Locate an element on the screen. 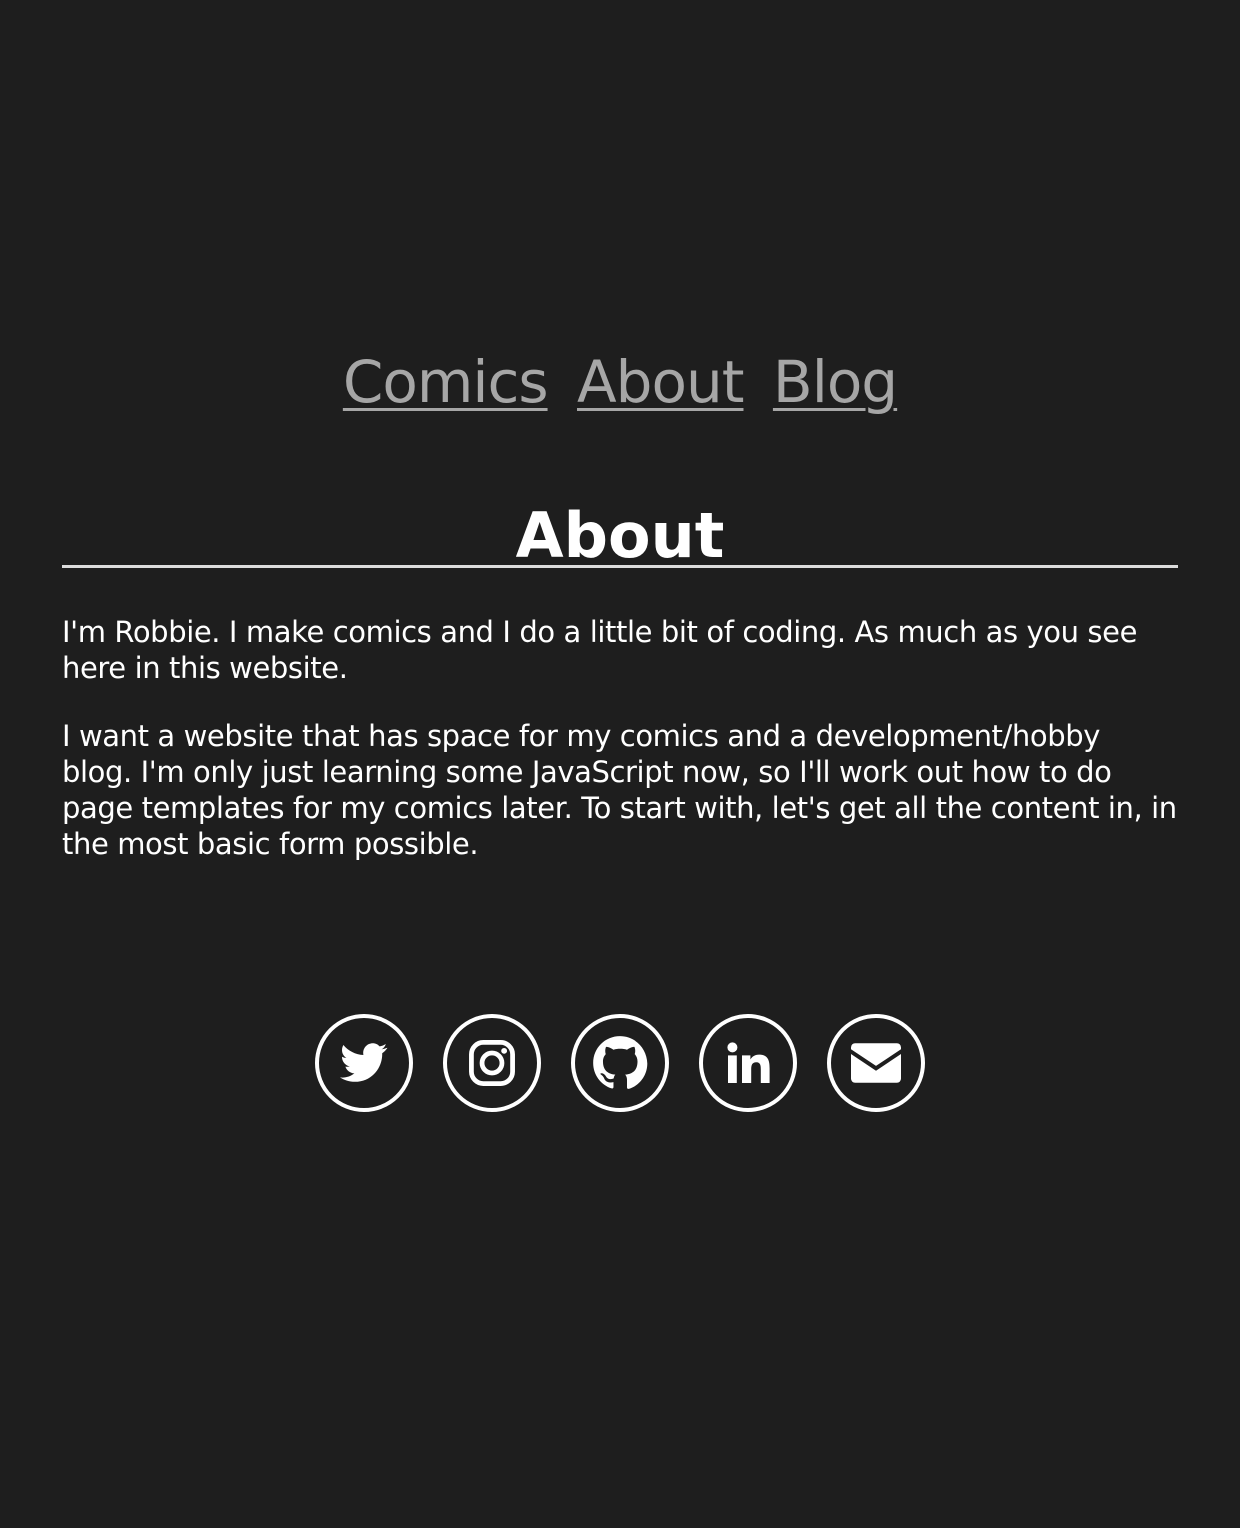  title-divider is located at coordinates (620, 566).